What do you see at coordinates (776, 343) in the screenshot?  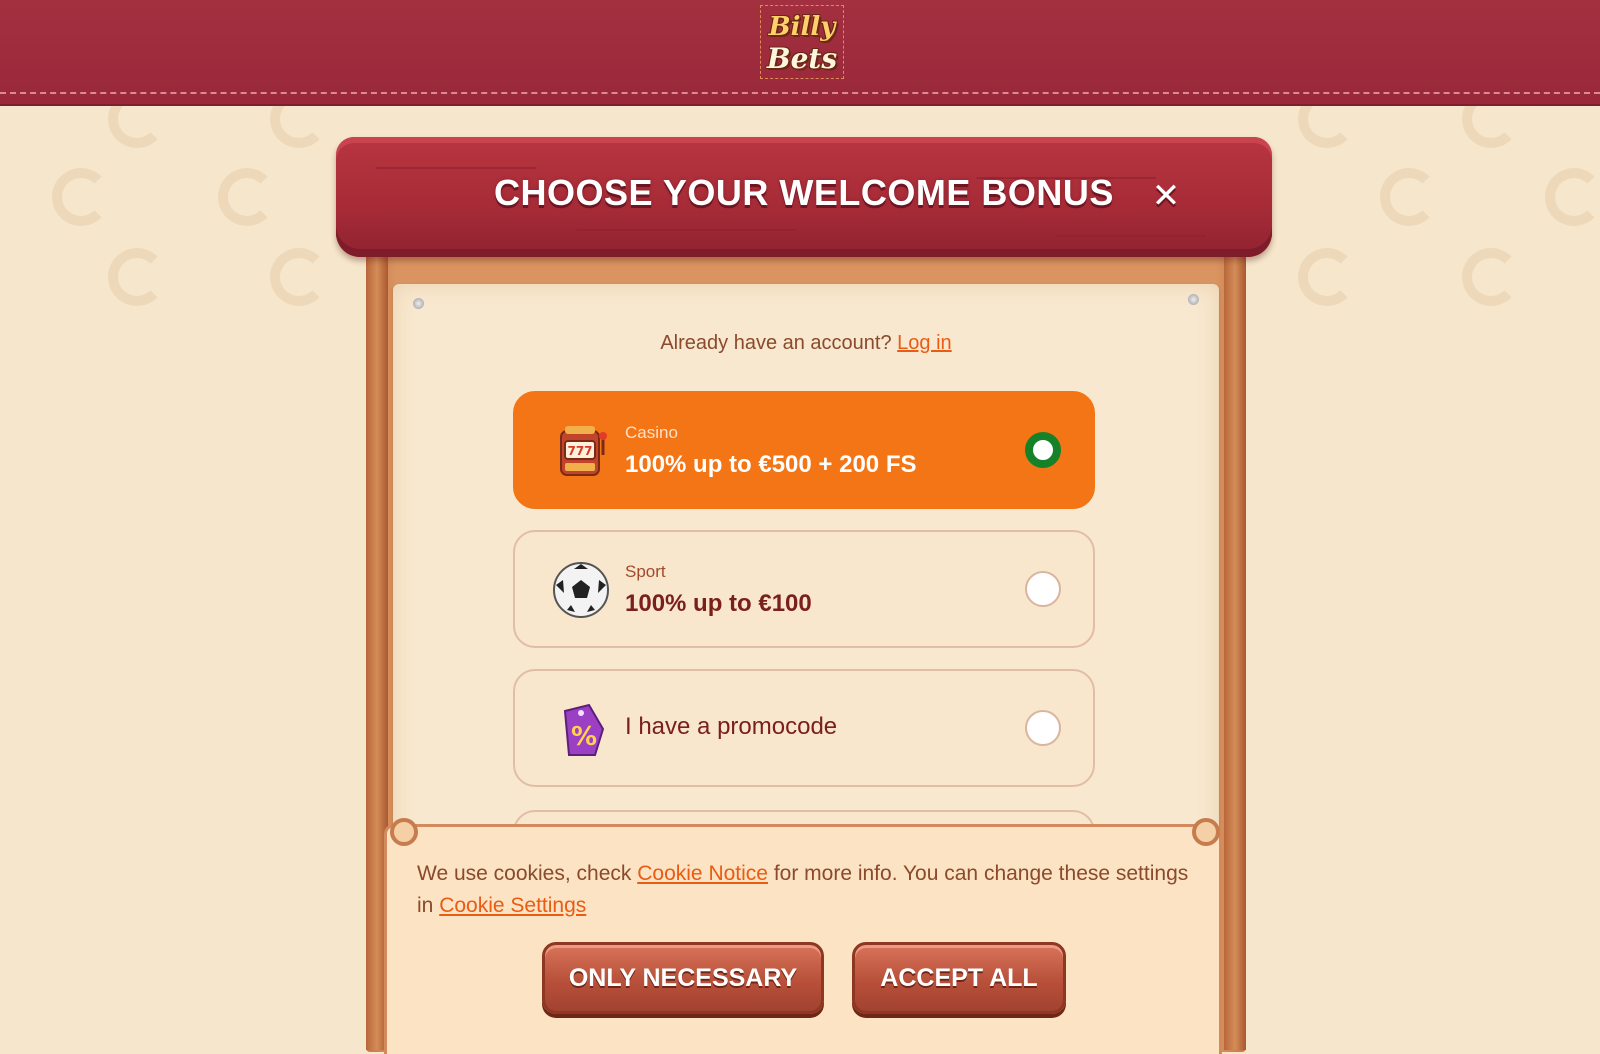 I see `already-account-text: Already have an account?` at bounding box center [776, 343].